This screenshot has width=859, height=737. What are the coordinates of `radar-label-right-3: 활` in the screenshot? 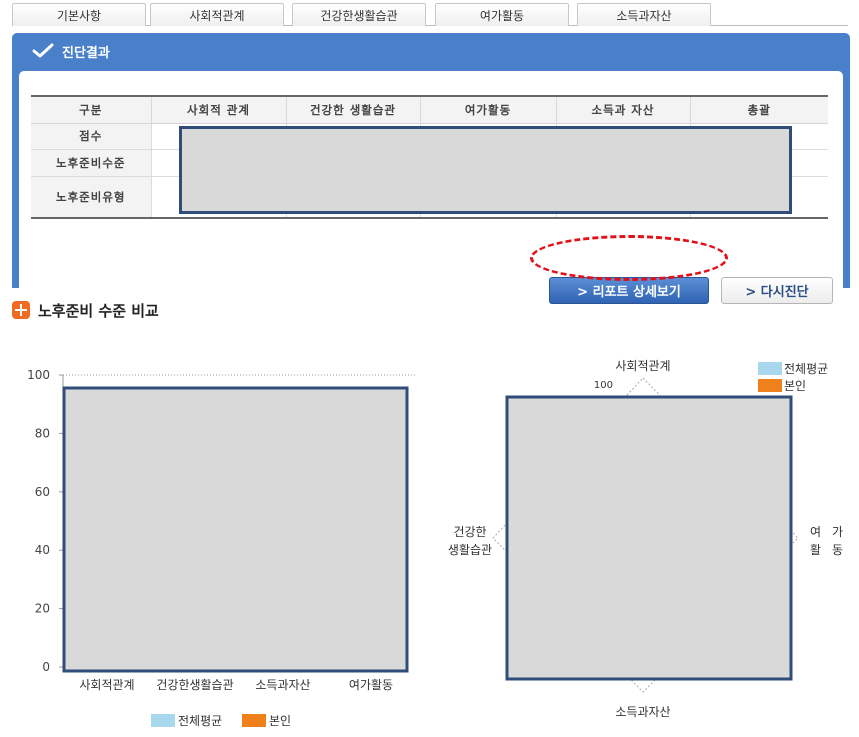 It's located at (815, 550).